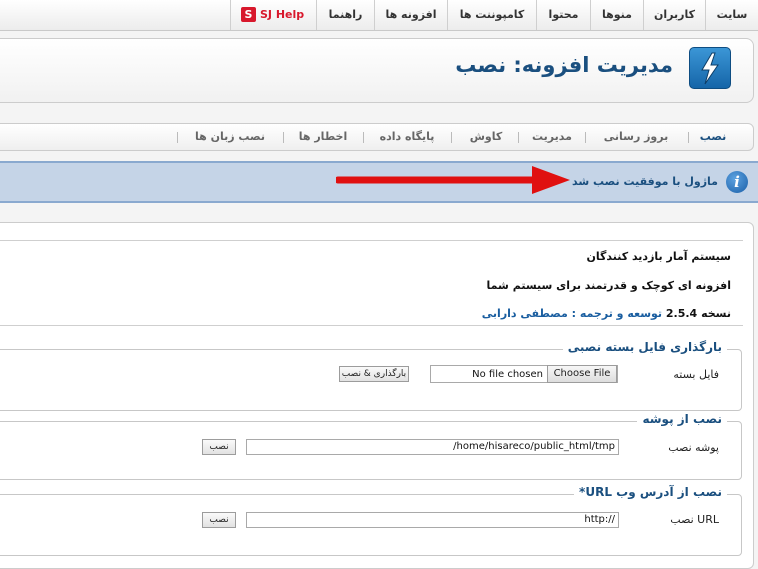 This screenshot has width=758, height=569. I want to click on install-url-label: URL نصب, so click(694, 519).